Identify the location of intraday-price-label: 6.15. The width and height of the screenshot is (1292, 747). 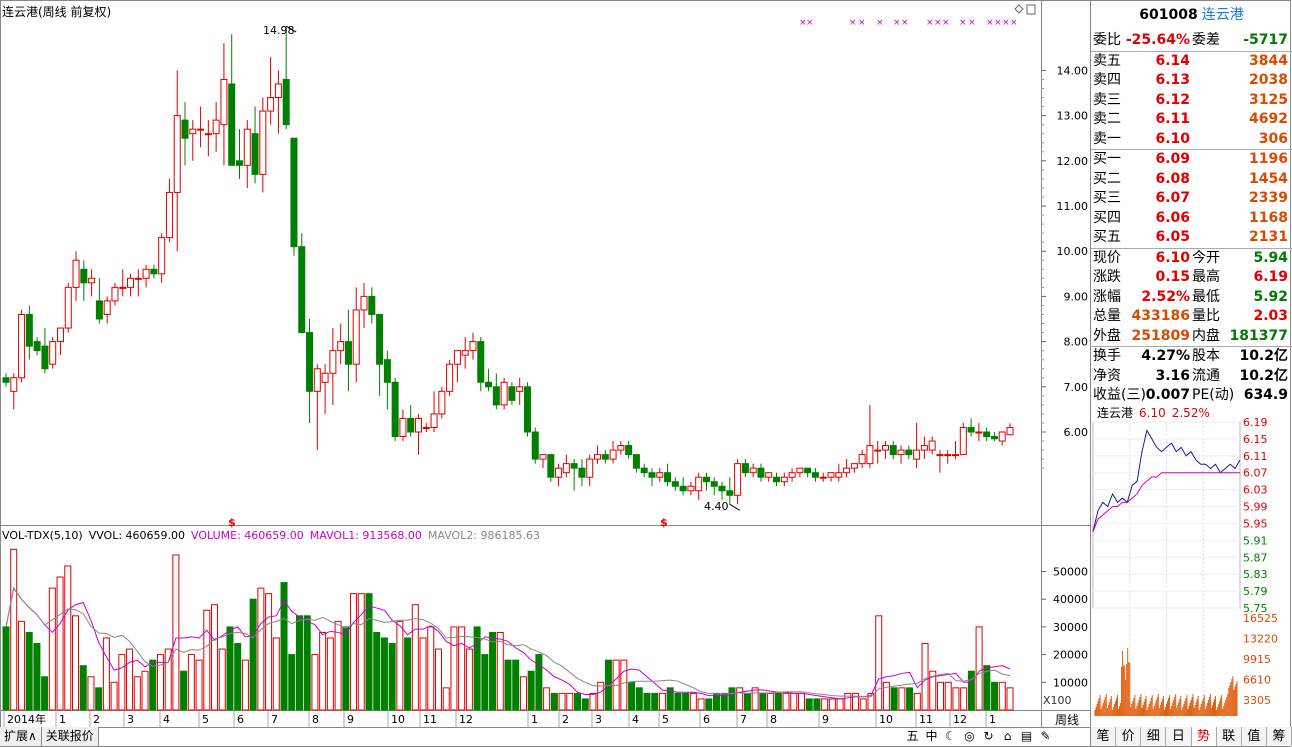
(1255, 439).